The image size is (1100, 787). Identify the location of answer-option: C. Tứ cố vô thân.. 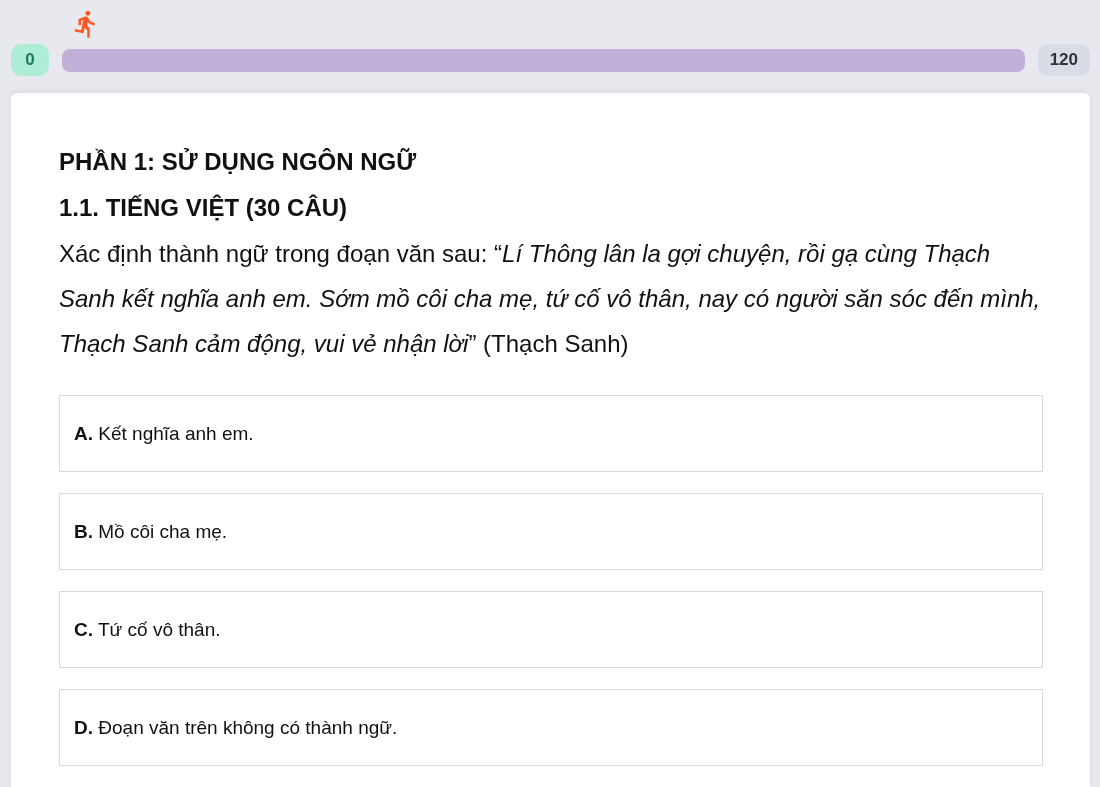
(551, 629).